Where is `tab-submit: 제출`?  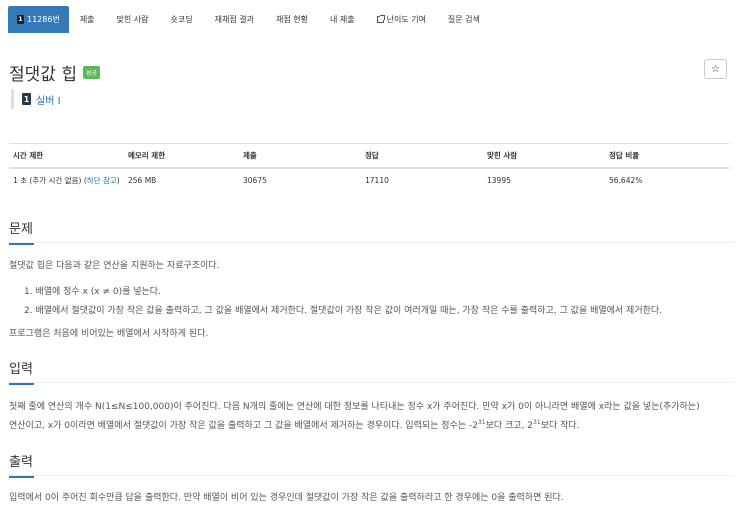
tab-submit: 제출 is located at coordinates (87, 19).